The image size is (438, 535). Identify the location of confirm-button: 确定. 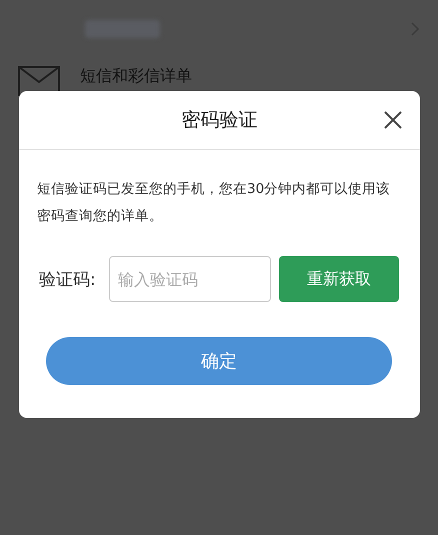
(219, 361).